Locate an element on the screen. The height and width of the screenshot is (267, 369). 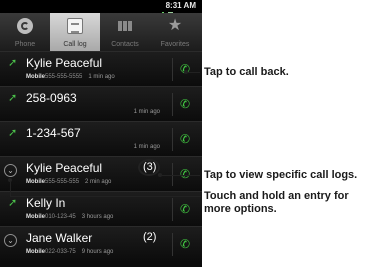
phone-number: 022-033-75 is located at coordinates (60, 252).